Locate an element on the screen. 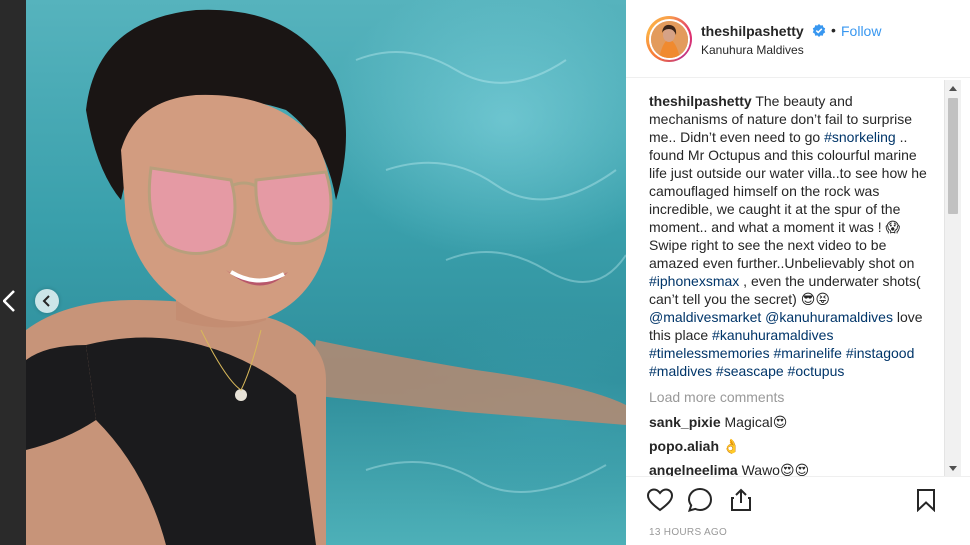  bookmark-icon is located at coordinates (926, 500).